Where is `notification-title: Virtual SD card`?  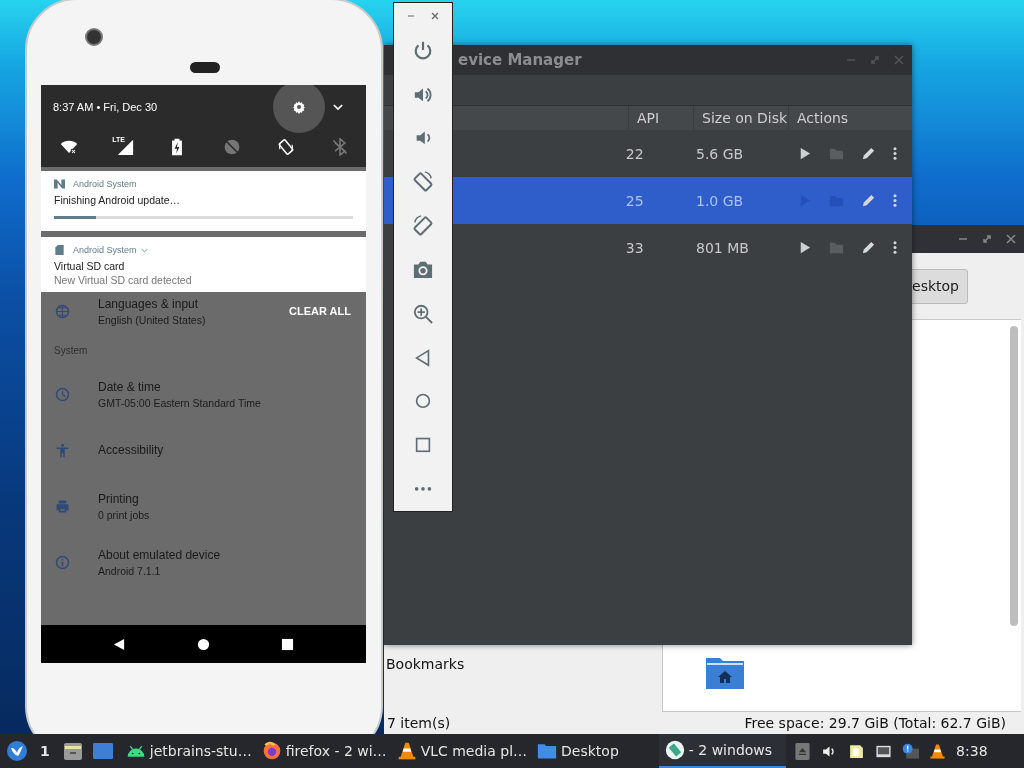
notification-title: Virtual SD card is located at coordinates (90, 266).